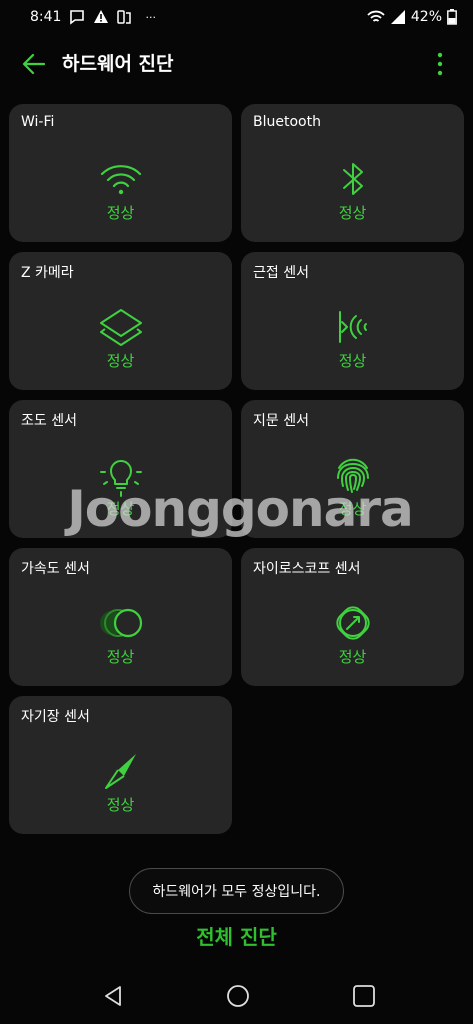 Image resolution: width=473 pixels, height=1024 pixels. I want to click on wifi-status-icon, so click(376, 16).